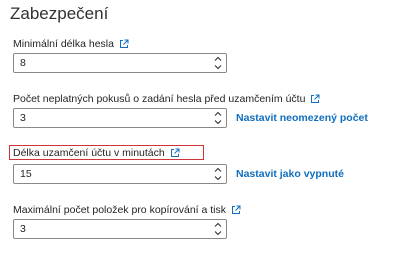 The height and width of the screenshot is (268, 400). I want to click on max-copy-items-spinbox, so click(120, 229).